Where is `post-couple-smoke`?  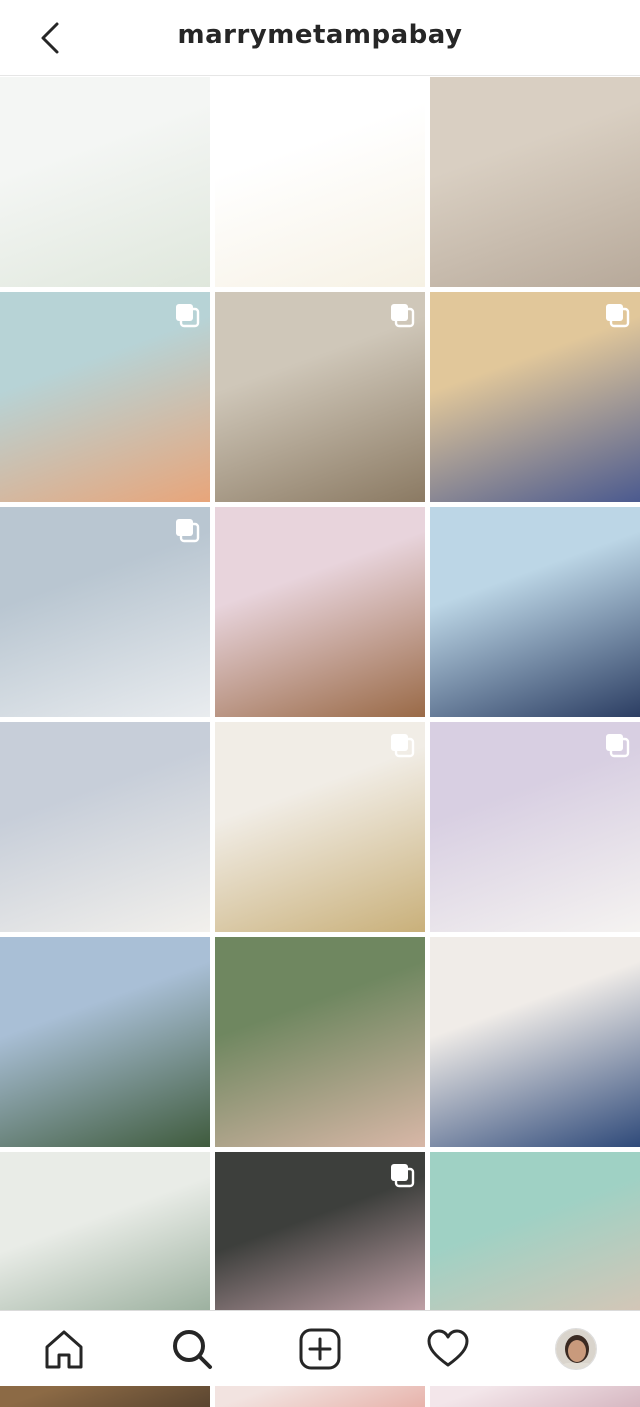
post-couple-smoke is located at coordinates (535, 612).